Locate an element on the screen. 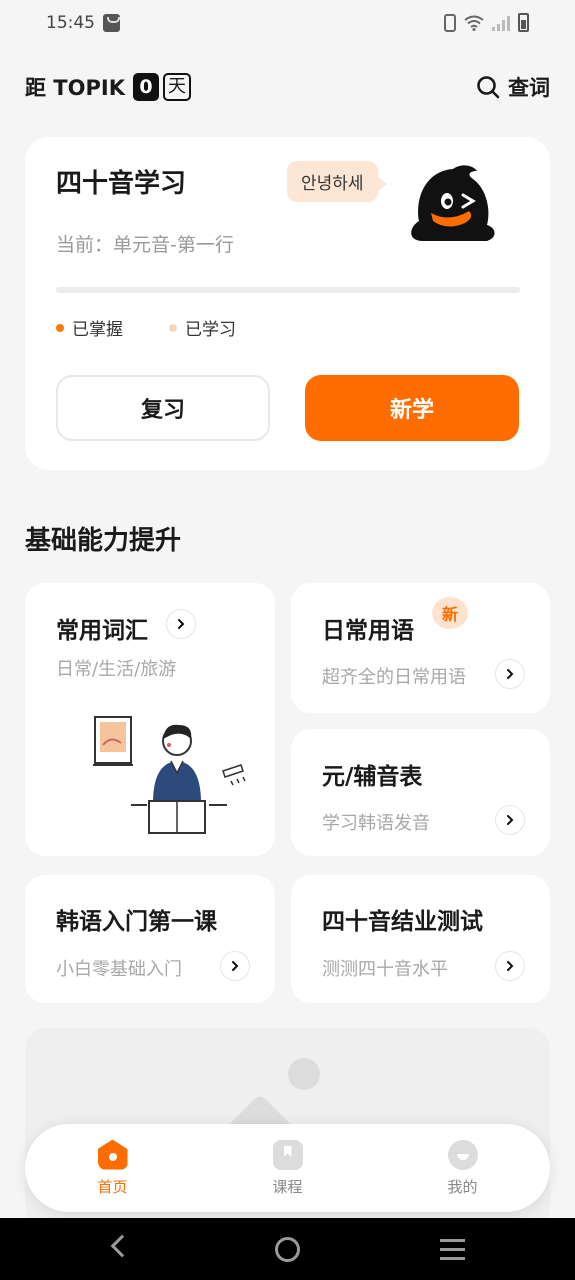  signal-icon is located at coordinates (501, 23).